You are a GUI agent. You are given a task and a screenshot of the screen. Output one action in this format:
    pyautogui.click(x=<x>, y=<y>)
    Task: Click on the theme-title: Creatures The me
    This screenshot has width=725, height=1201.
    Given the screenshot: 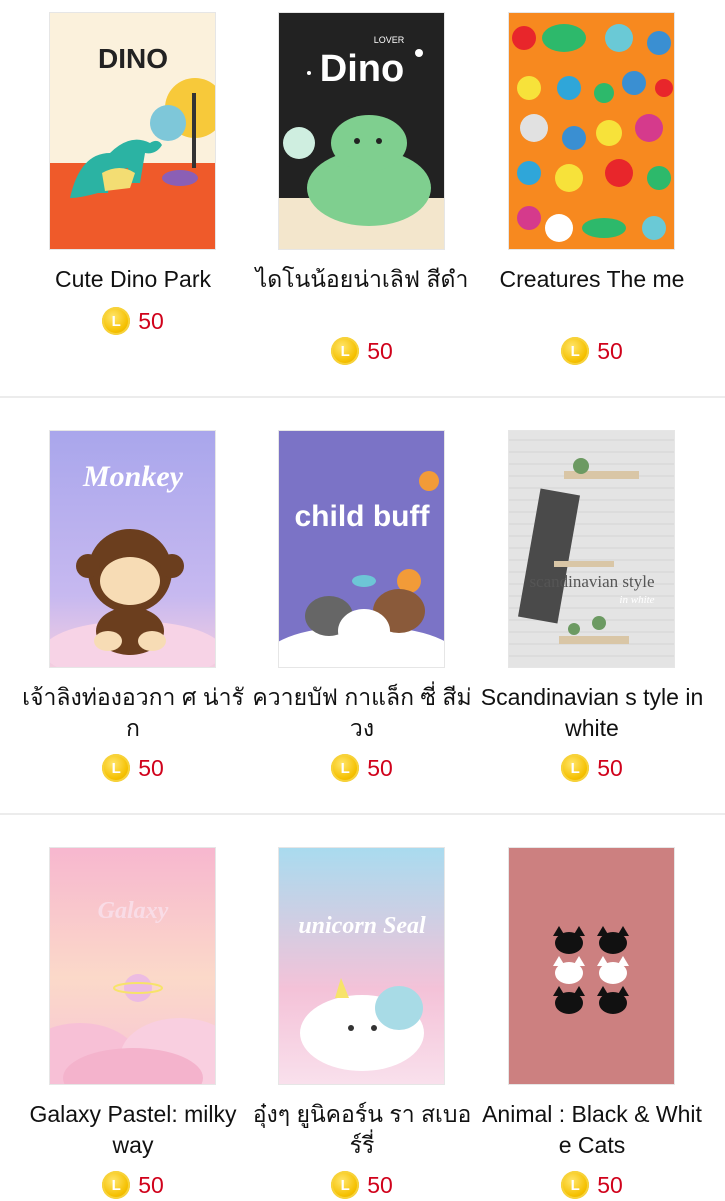 What is the action you would take?
    pyautogui.click(x=592, y=279)
    